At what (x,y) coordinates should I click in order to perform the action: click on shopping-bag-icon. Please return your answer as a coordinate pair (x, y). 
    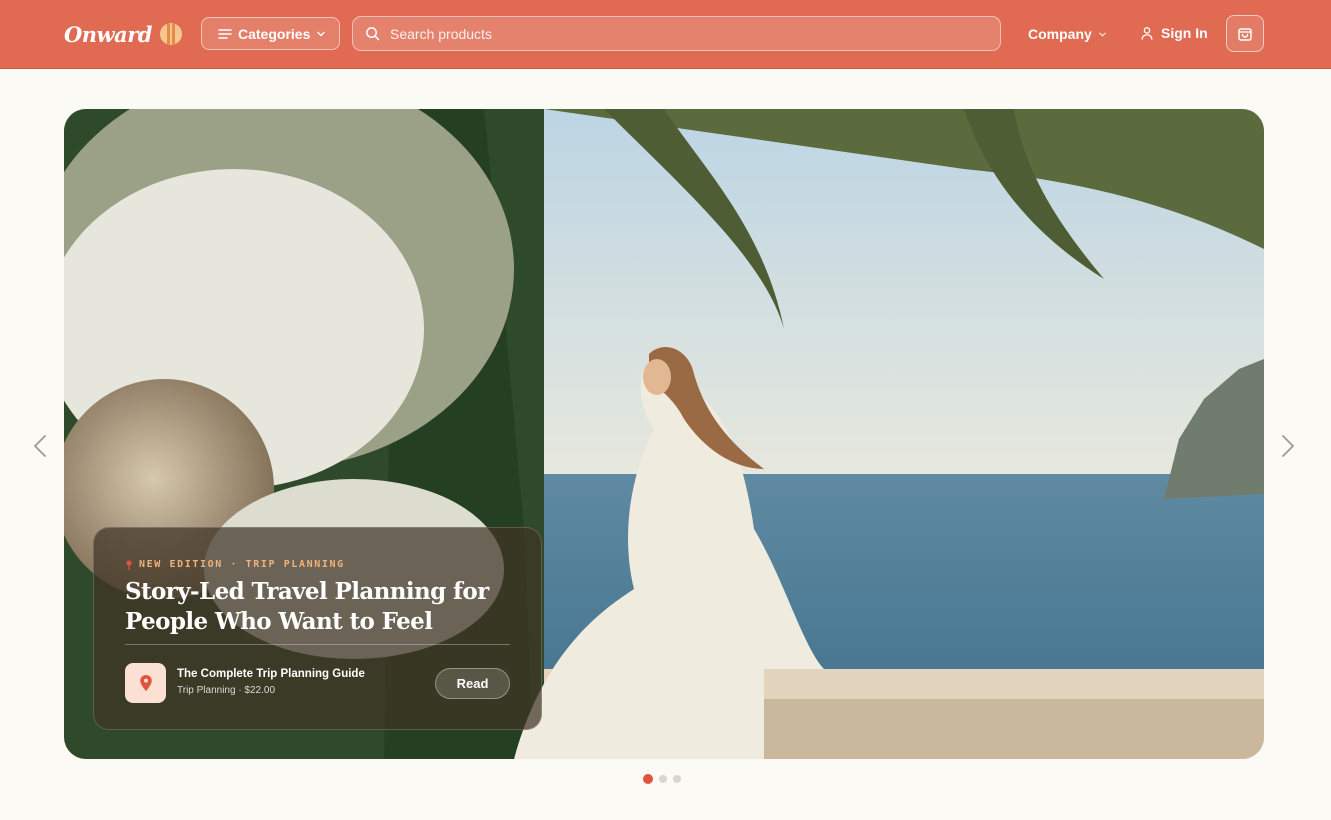
    Looking at the image, I should click on (1245, 34).